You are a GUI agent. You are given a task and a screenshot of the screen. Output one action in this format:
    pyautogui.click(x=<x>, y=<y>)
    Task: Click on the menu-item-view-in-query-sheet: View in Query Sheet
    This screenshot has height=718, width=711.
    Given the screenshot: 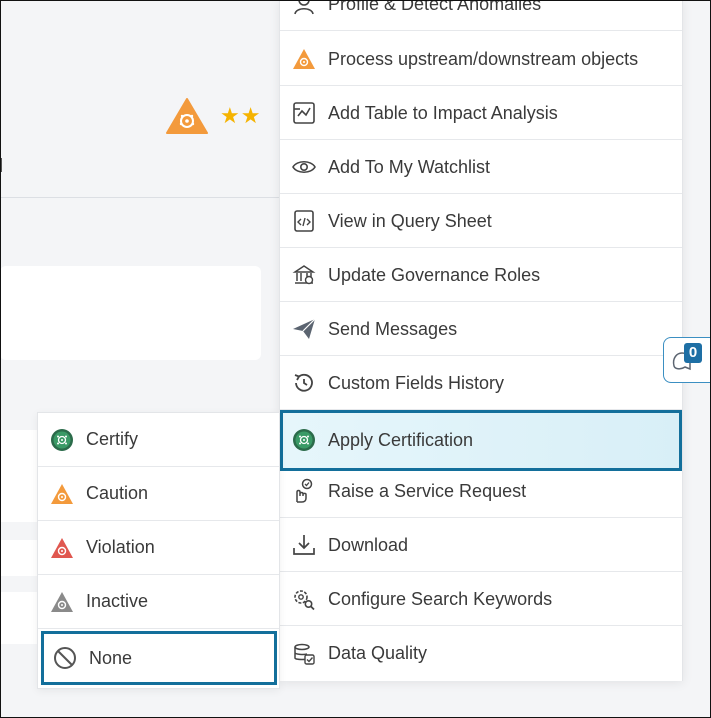 What is the action you would take?
    pyautogui.click(x=481, y=221)
    